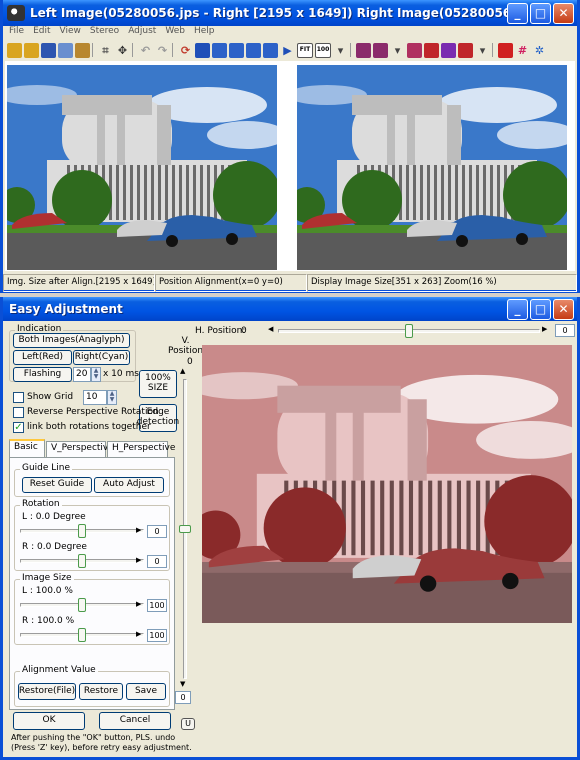 The width and height of the screenshot is (580, 760). I want to click on image-size-right-slider-thumb, so click(82, 635).